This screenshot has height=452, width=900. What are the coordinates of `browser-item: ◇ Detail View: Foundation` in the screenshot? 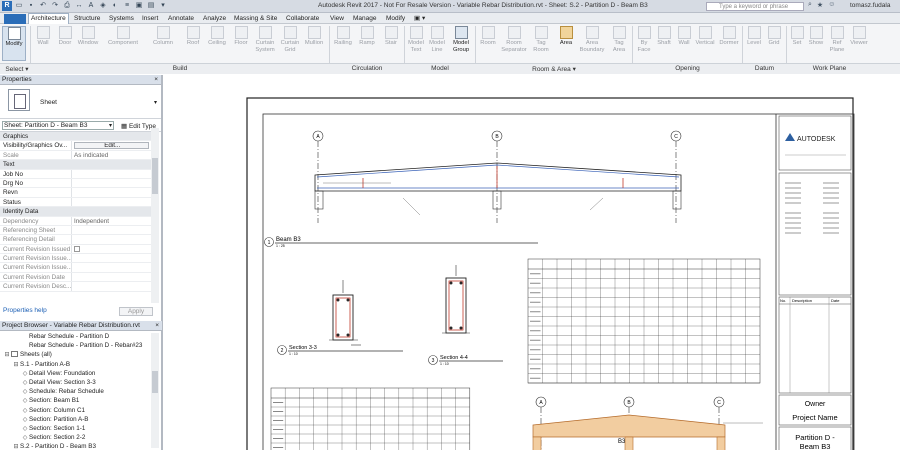 It's located at (81, 373).